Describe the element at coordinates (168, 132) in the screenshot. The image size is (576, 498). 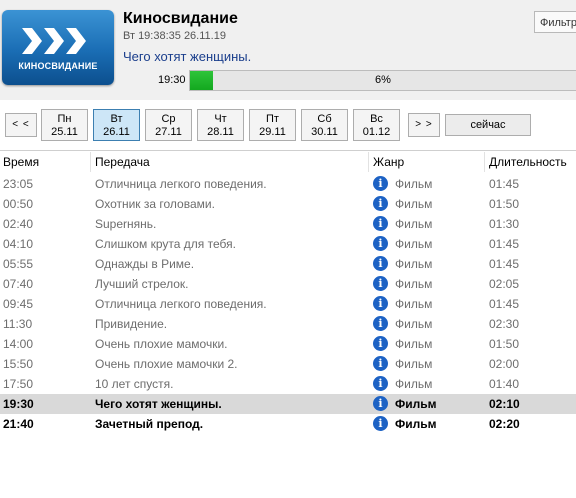
I see `day-date: 27.11` at that location.